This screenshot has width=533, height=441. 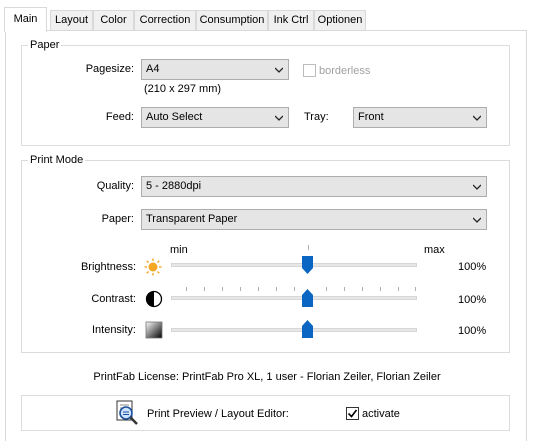 What do you see at coordinates (113, 330) in the screenshot?
I see `intensity-label: Intensity:` at bounding box center [113, 330].